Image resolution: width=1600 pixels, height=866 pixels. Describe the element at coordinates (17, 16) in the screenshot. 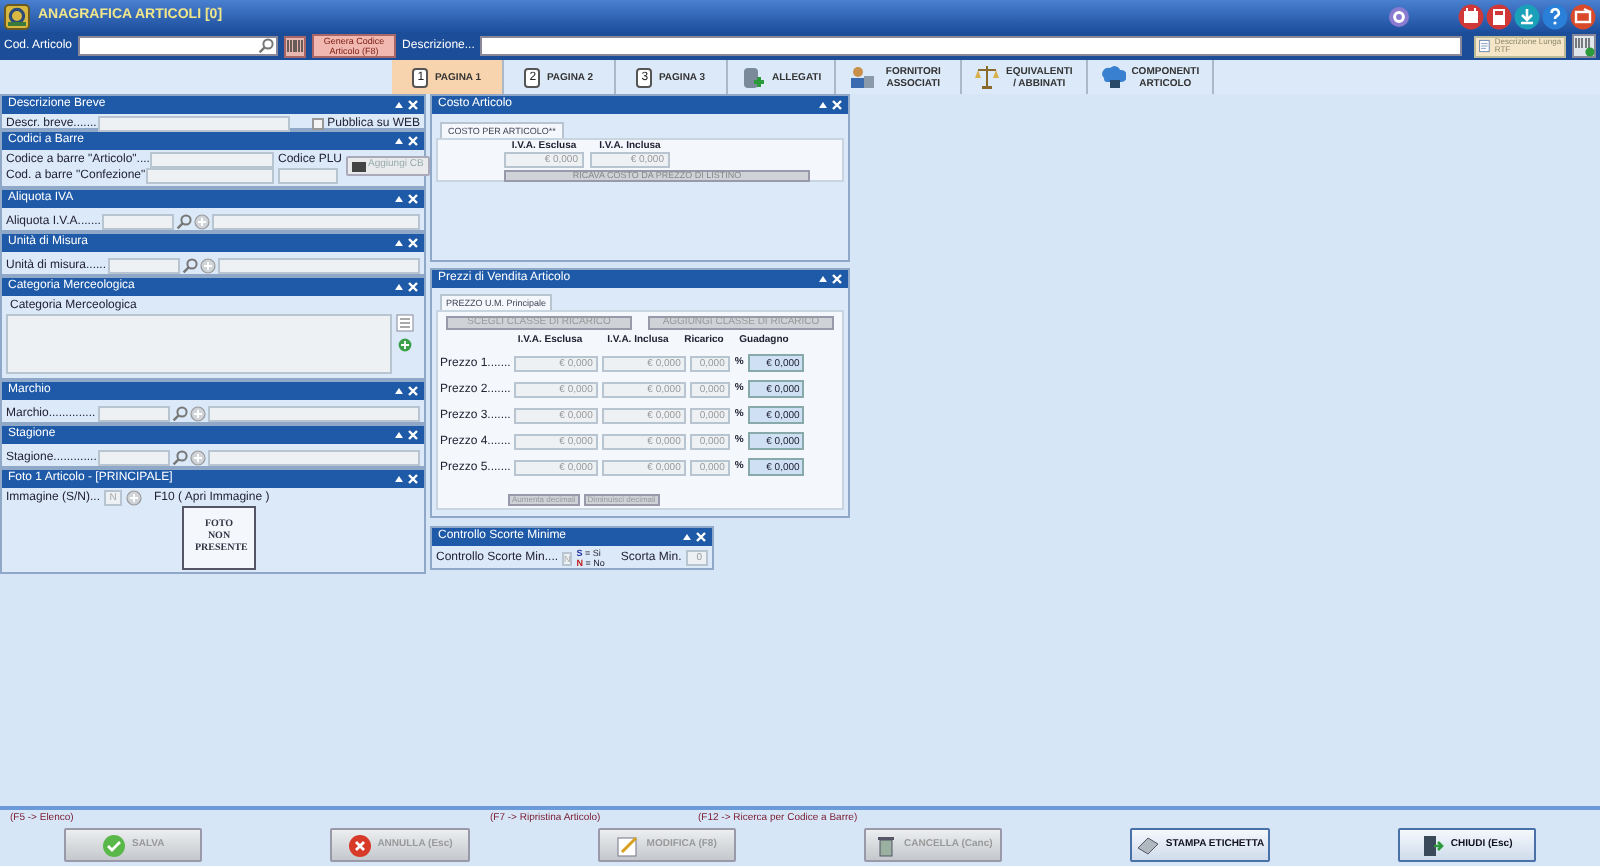

I see `app-logo-icon` at that location.